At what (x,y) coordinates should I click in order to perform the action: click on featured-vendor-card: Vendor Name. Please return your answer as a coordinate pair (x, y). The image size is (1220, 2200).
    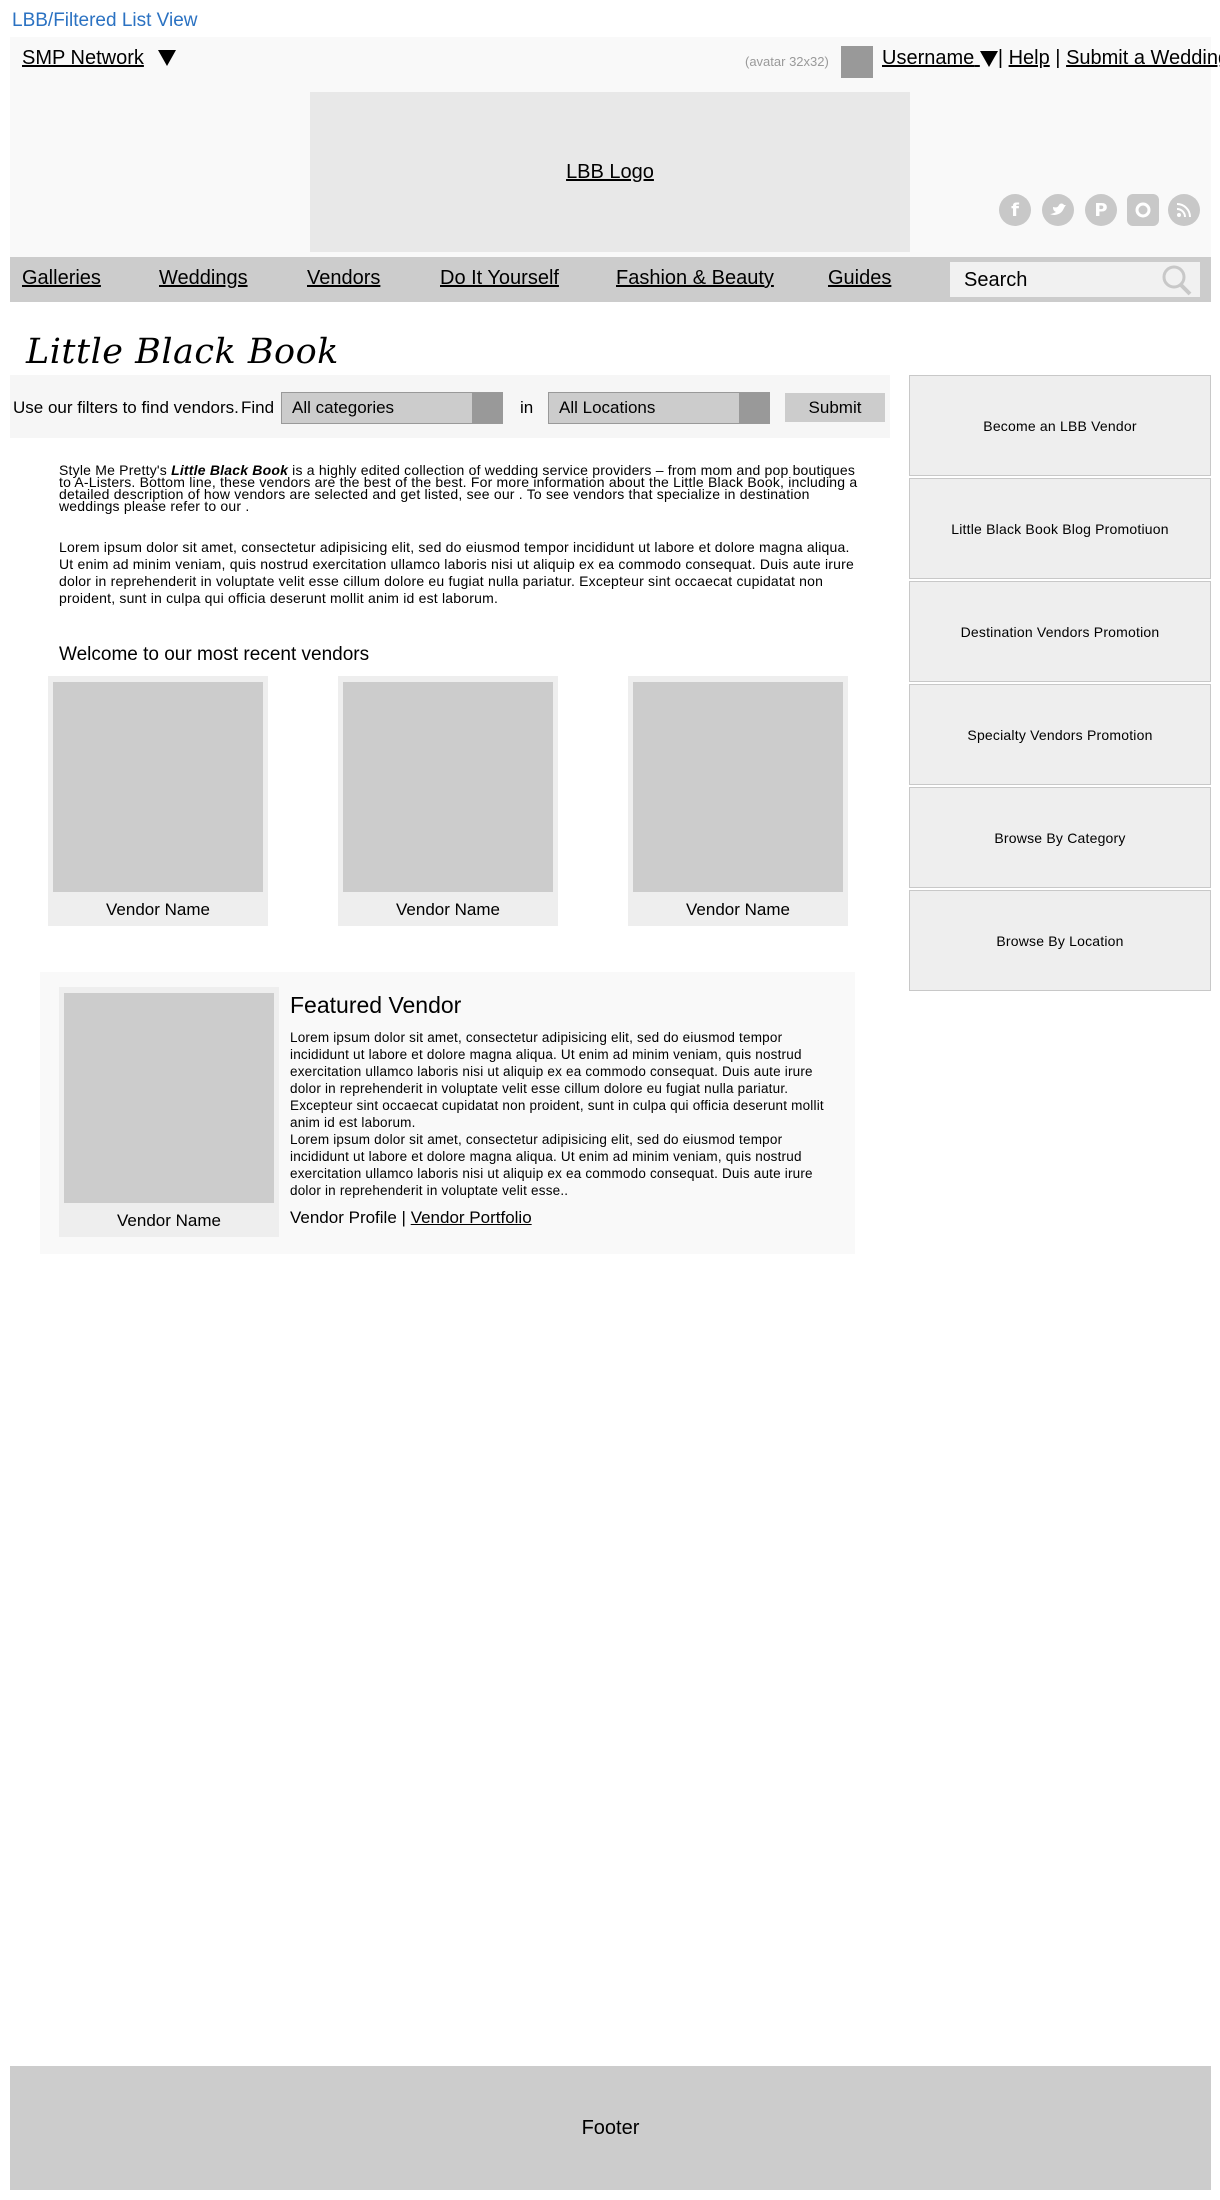
    Looking at the image, I should click on (169, 1112).